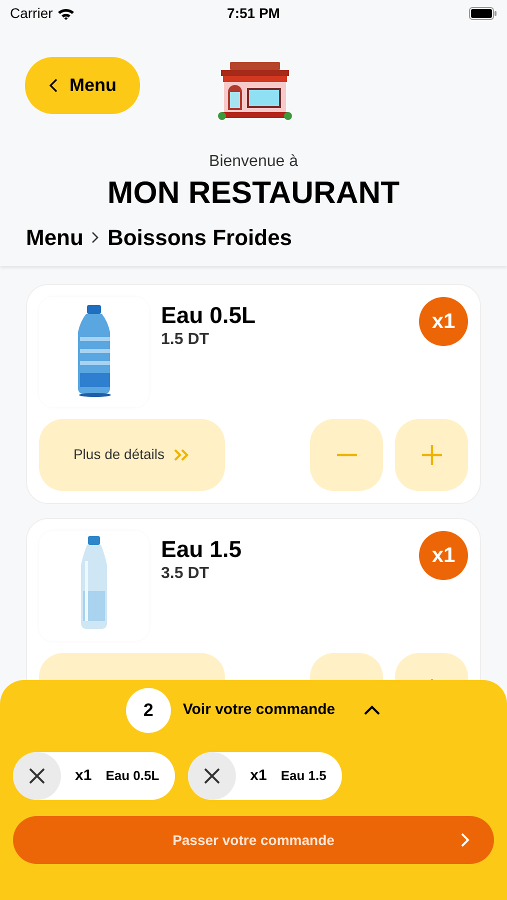 The height and width of the screenshot is (900, 507). What do you see at coordinates (253, 162) in the screenshot?
I see `welcome-text: Bienvenue à` at bounding box center [253, 162].